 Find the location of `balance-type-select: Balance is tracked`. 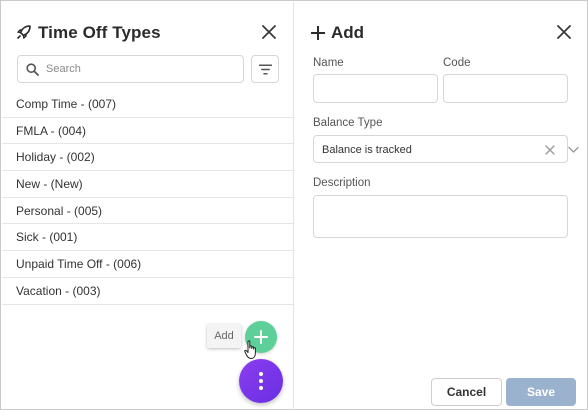

balance-type-select: Balance is tracked is located at coordinates (446, 149).